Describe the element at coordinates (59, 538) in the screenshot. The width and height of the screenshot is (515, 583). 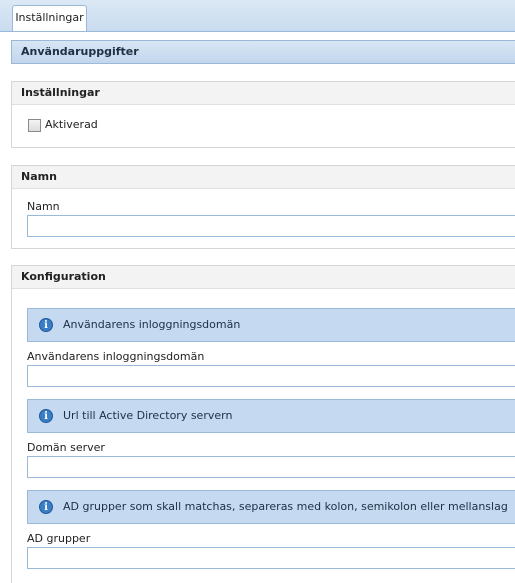
I see `groups-field-label: AD grupper` at that location.